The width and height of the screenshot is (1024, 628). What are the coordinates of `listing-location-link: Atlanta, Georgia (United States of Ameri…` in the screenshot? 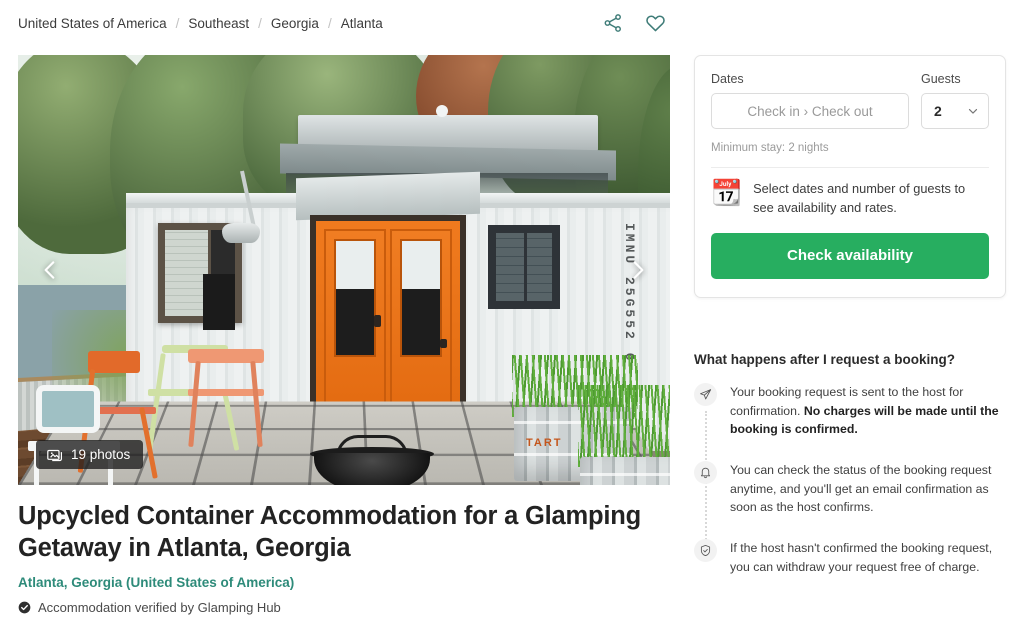 It's located at (344, 582).